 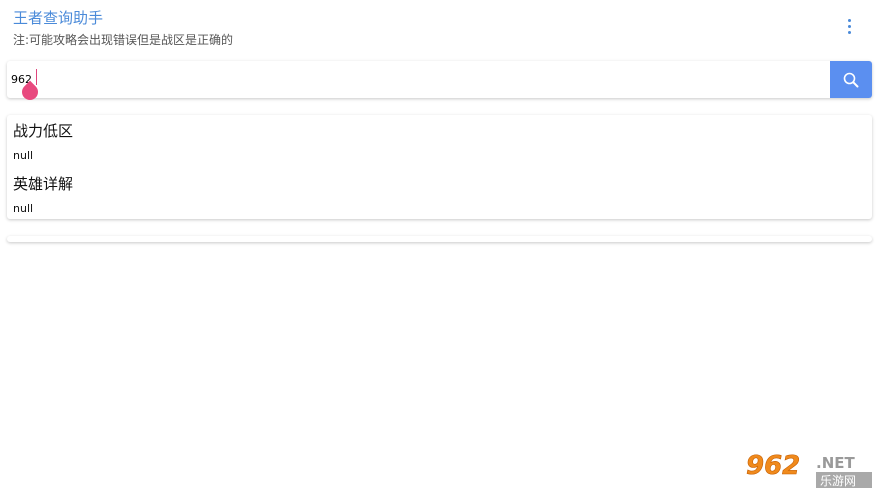 What do you see at coordinates (849, 20) in the screenshot?
I see `more-vertical-icon` at bounding box center [849, 20].